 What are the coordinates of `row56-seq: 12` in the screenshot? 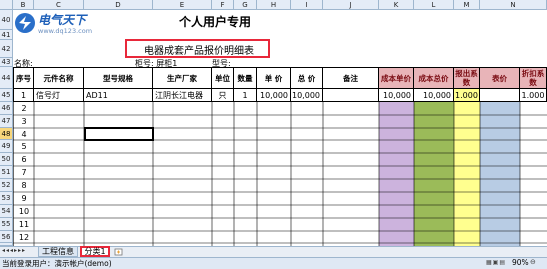 It's located at (24, 237).